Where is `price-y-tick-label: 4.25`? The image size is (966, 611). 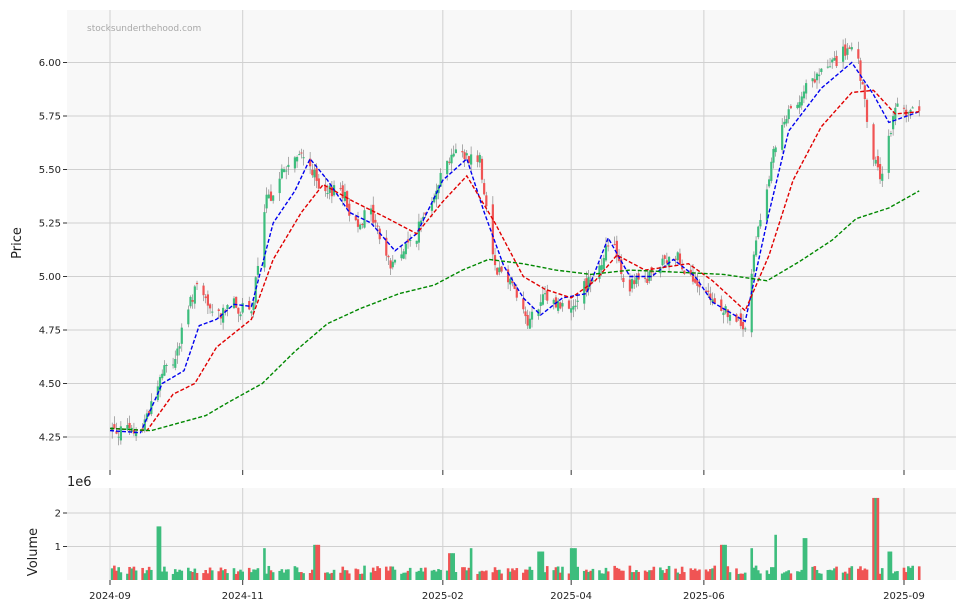
price-y-tick-label: 4.25 is located at coordinates (50, 438).